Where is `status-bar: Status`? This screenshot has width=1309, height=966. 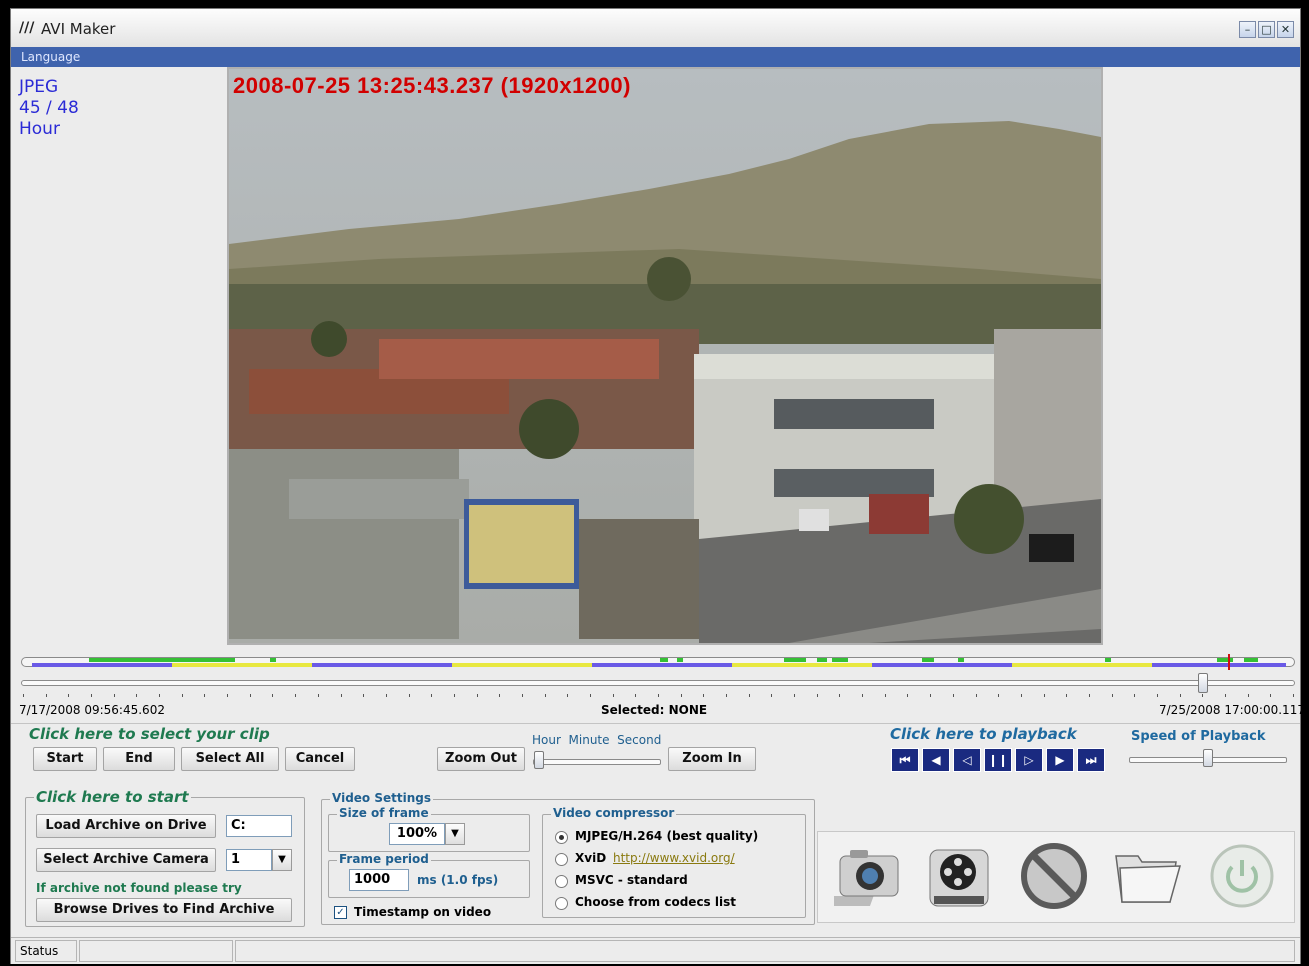 status-bar: Status is located at coordinates (655, 950).